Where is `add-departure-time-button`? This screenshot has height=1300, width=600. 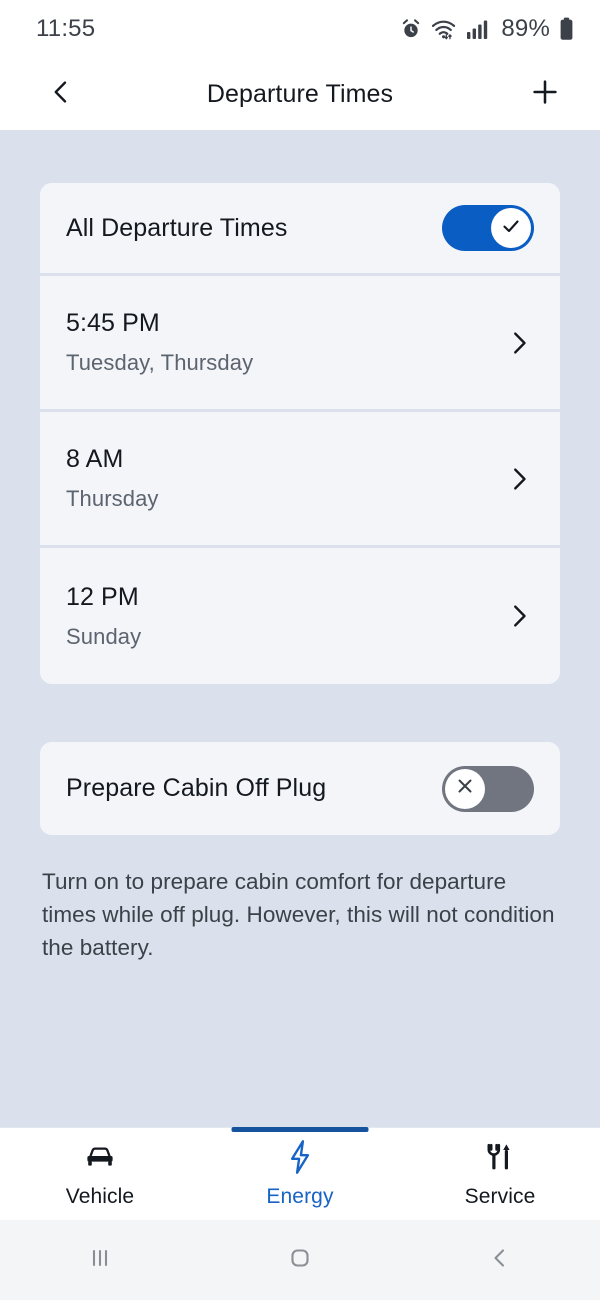
add-departure-time-button is located at coordinates (545, 94).